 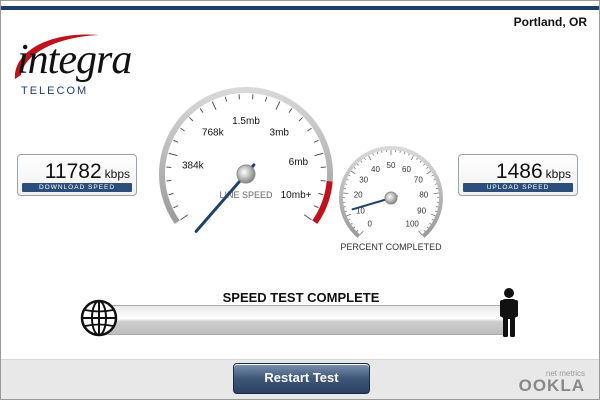 I want to click on line-speed-tick-label: 10mb+, so click(x=296, y=195).